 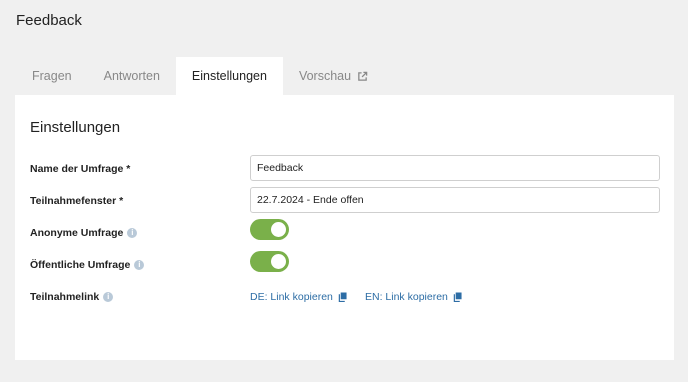 What do you see at coordinates (75, 127) in the screenshot?
I see `settings-title: Einstellungen` at bounding box center [75, 127].